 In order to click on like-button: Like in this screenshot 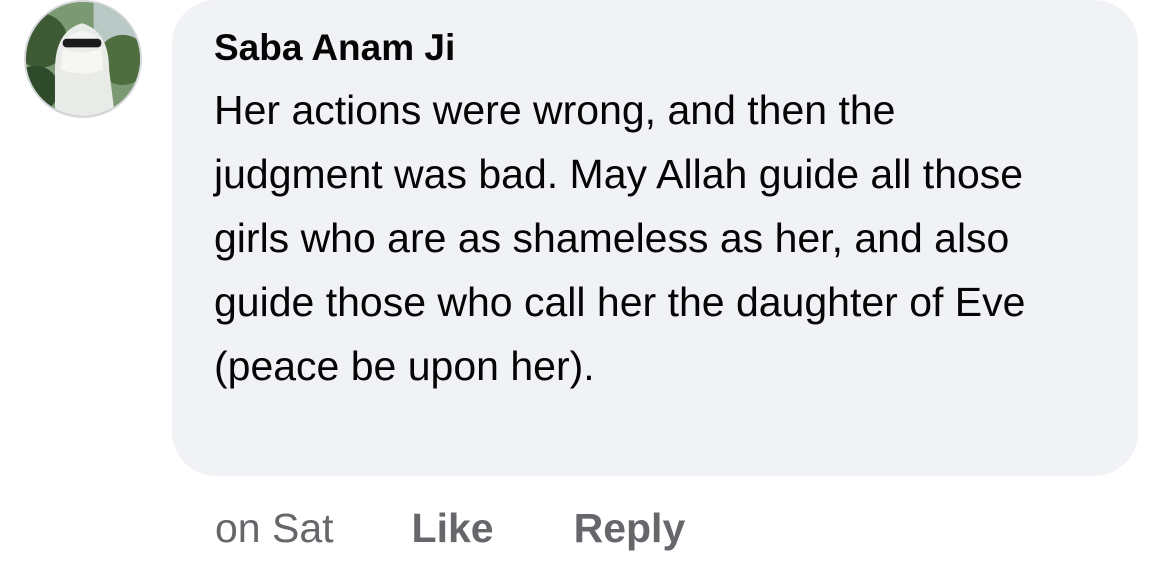, I will do `click(453, 528)`.